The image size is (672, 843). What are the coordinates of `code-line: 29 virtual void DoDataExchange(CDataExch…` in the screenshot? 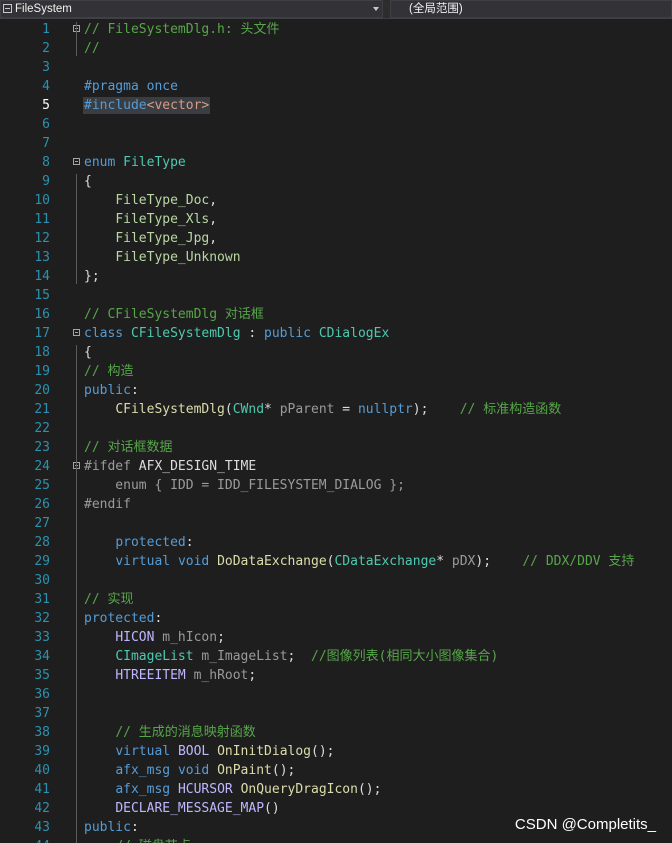 It's located at (336, 561).